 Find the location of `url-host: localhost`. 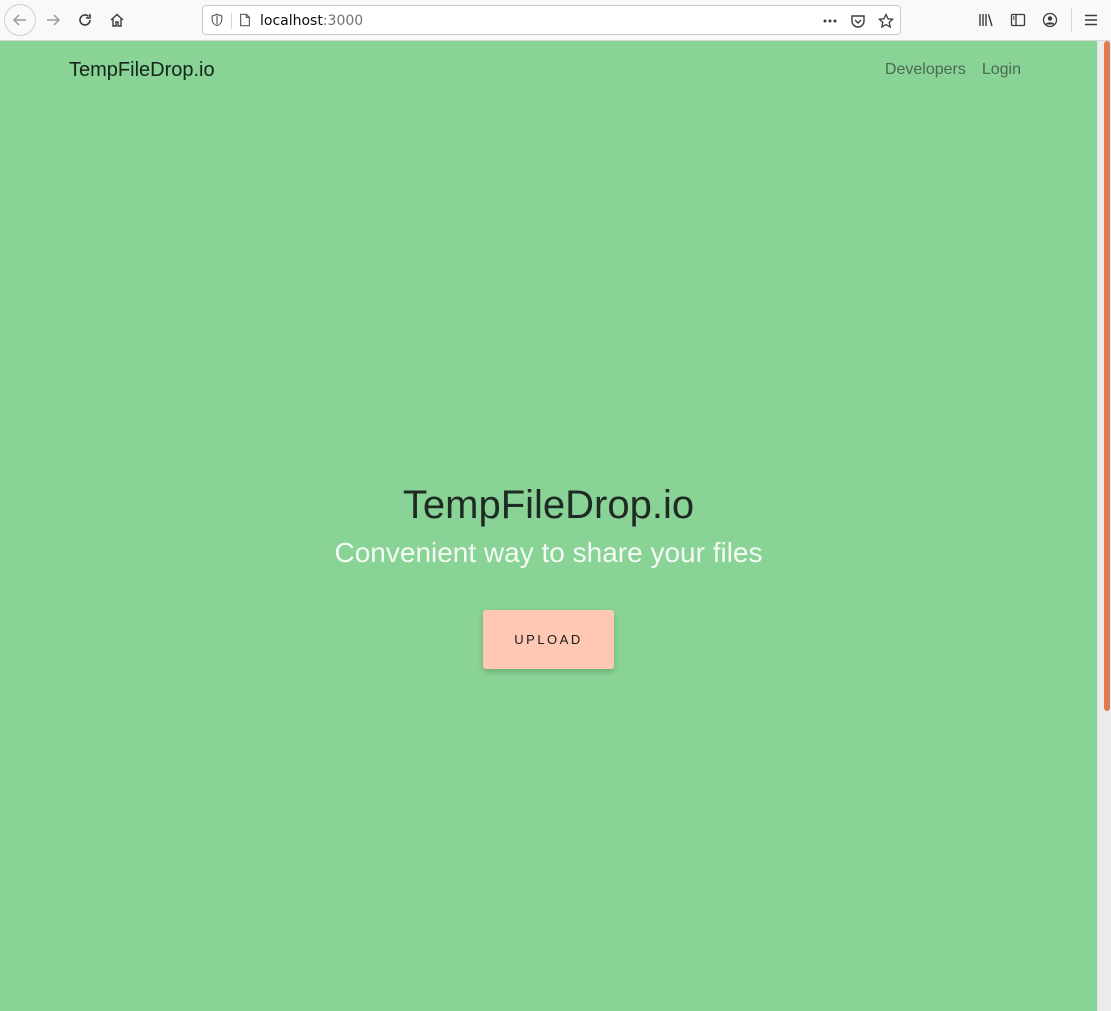

url-host: localhost is located at coordinates (291, 21).